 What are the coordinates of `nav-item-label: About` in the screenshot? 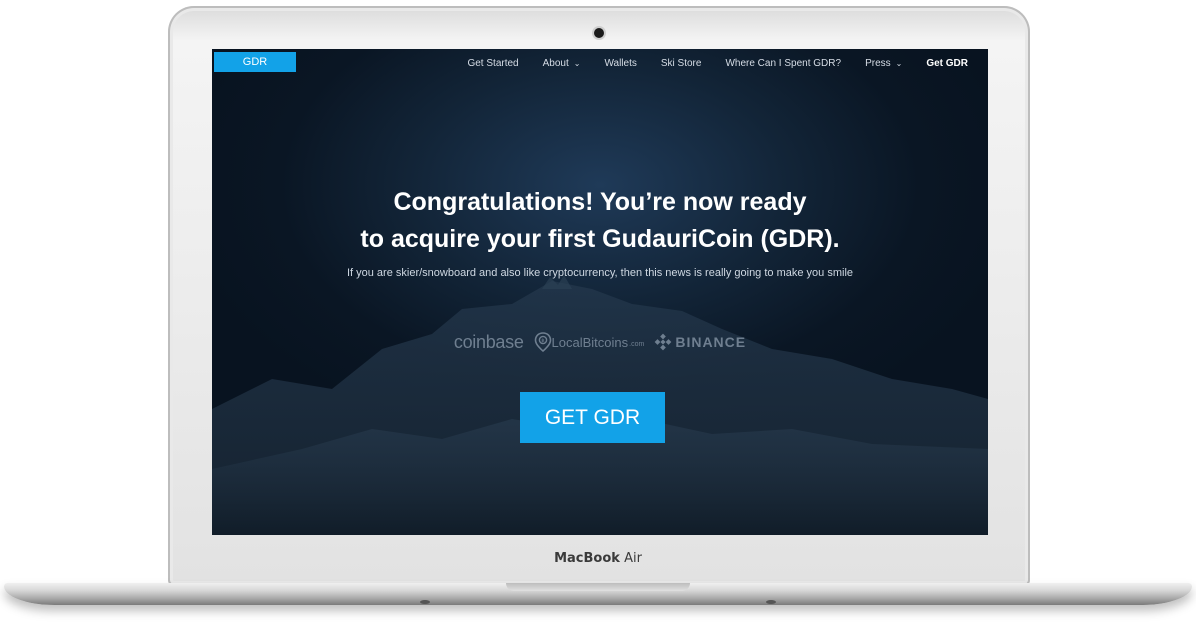 It's located at (555, 63).